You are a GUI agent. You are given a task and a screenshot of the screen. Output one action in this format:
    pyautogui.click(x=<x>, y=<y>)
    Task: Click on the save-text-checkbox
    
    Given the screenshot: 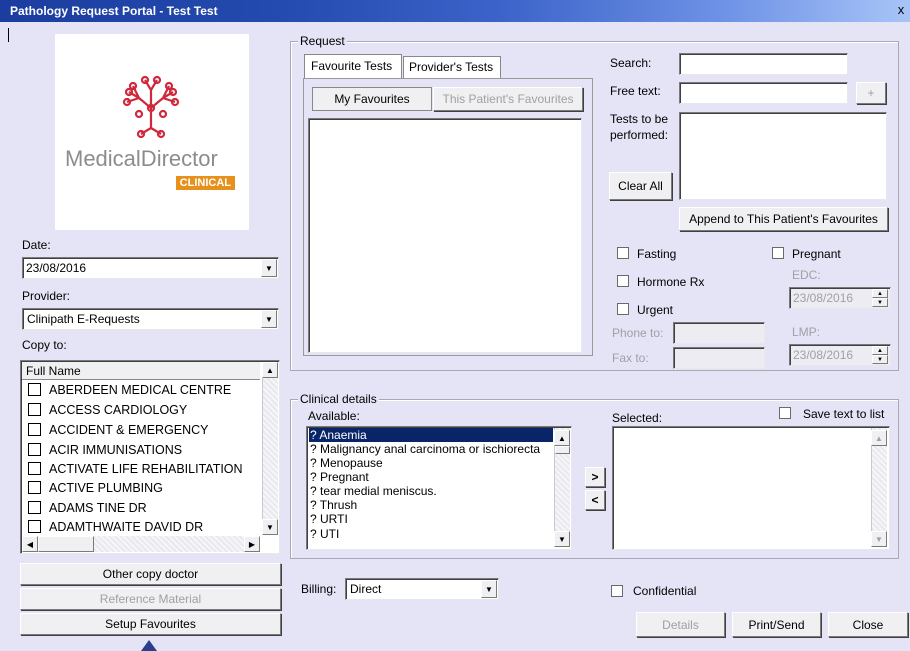 What is the action you would take?
    pyautogui.click(x=785, y=413)
    